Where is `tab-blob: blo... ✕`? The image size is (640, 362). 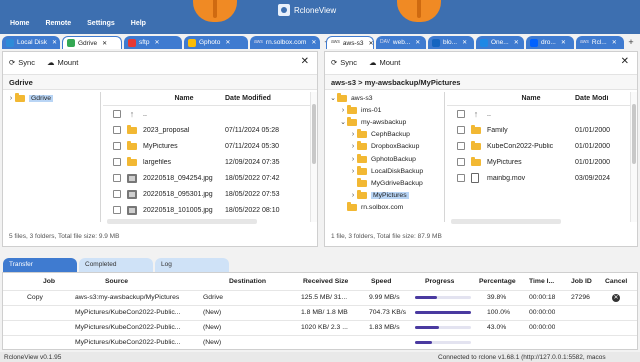
tab-blob: blo... ✕ is located at coordinates (451, 42).